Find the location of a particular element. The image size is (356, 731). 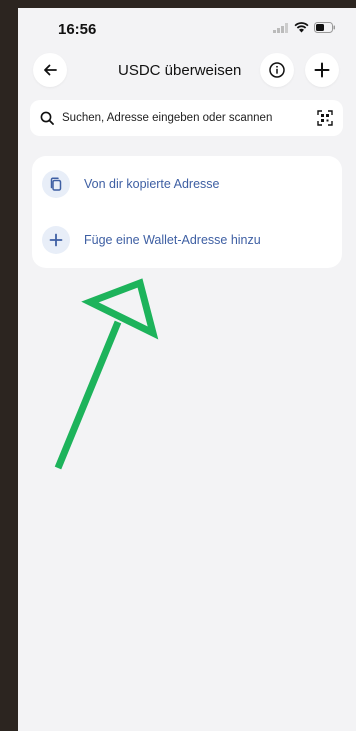

info-icon is located at coordinates (277, 70).